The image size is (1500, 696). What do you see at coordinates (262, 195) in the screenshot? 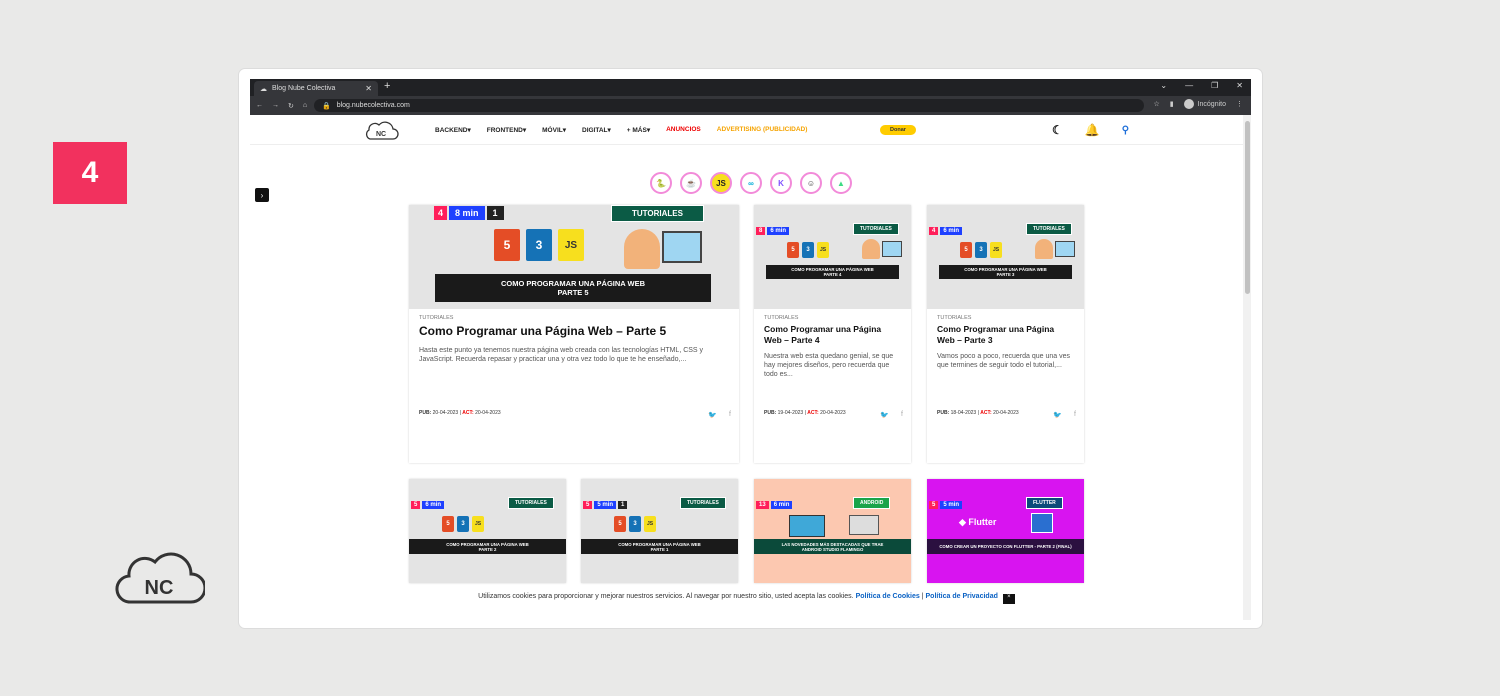
I see `sidebar-toggle-icon: ›` at bounding box center [262, 195].